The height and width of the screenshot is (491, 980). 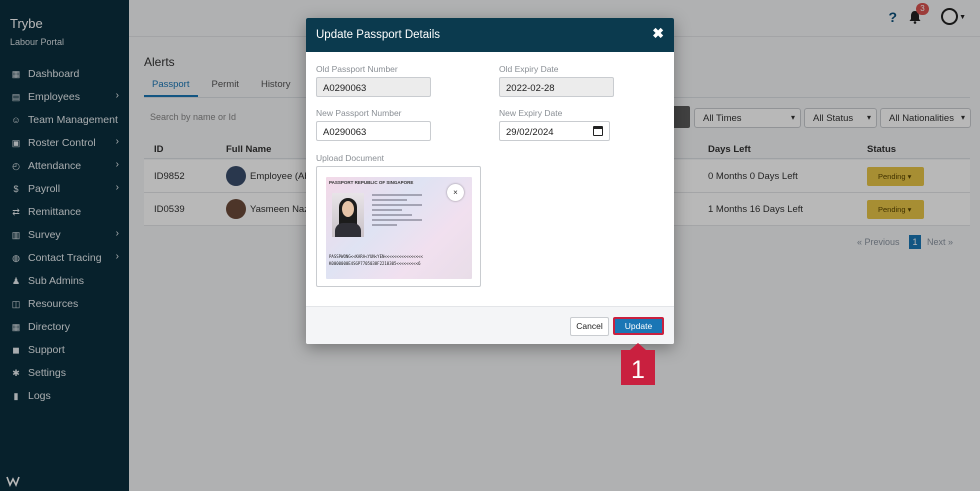 I want to click on cancel-button: Cancel, so click(x=589, y=326).